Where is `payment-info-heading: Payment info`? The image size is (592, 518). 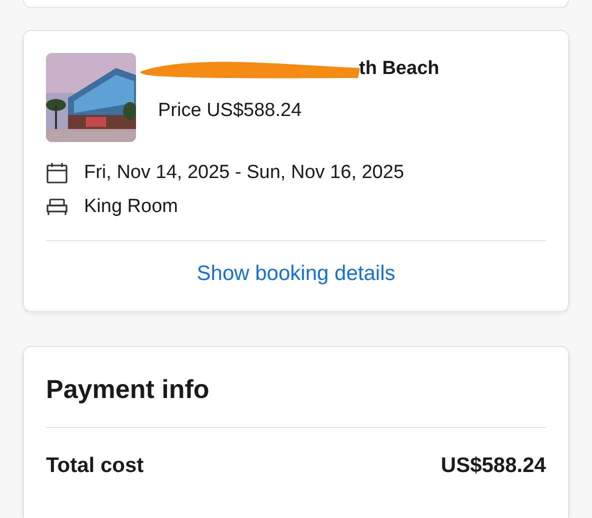 payment-info-heading: Payment info is located at coordinates (128, 389).